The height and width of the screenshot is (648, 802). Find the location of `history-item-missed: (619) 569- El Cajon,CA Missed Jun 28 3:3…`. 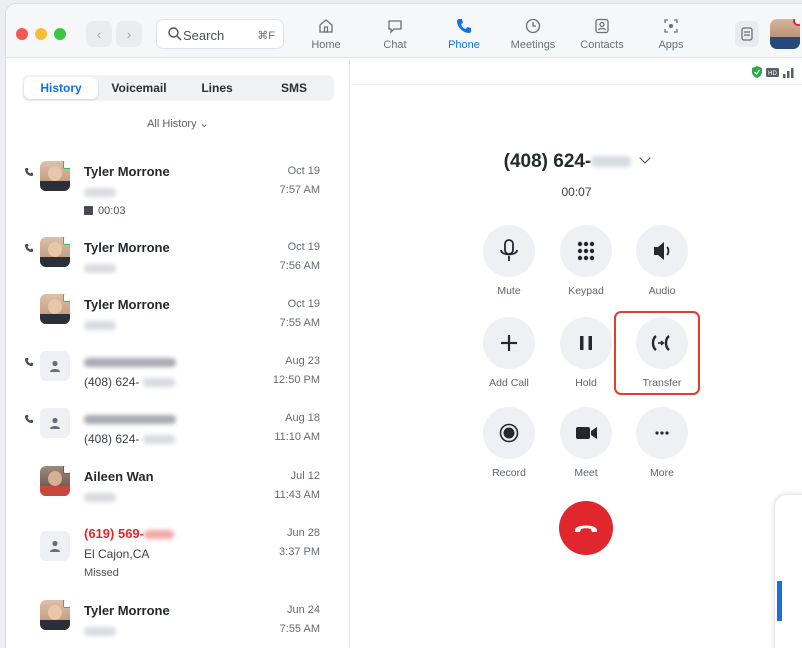

history-item-missed: (619) 569- El Cajon,CA Missed Jun 28 3:3… is located at coordinates (178, 553).